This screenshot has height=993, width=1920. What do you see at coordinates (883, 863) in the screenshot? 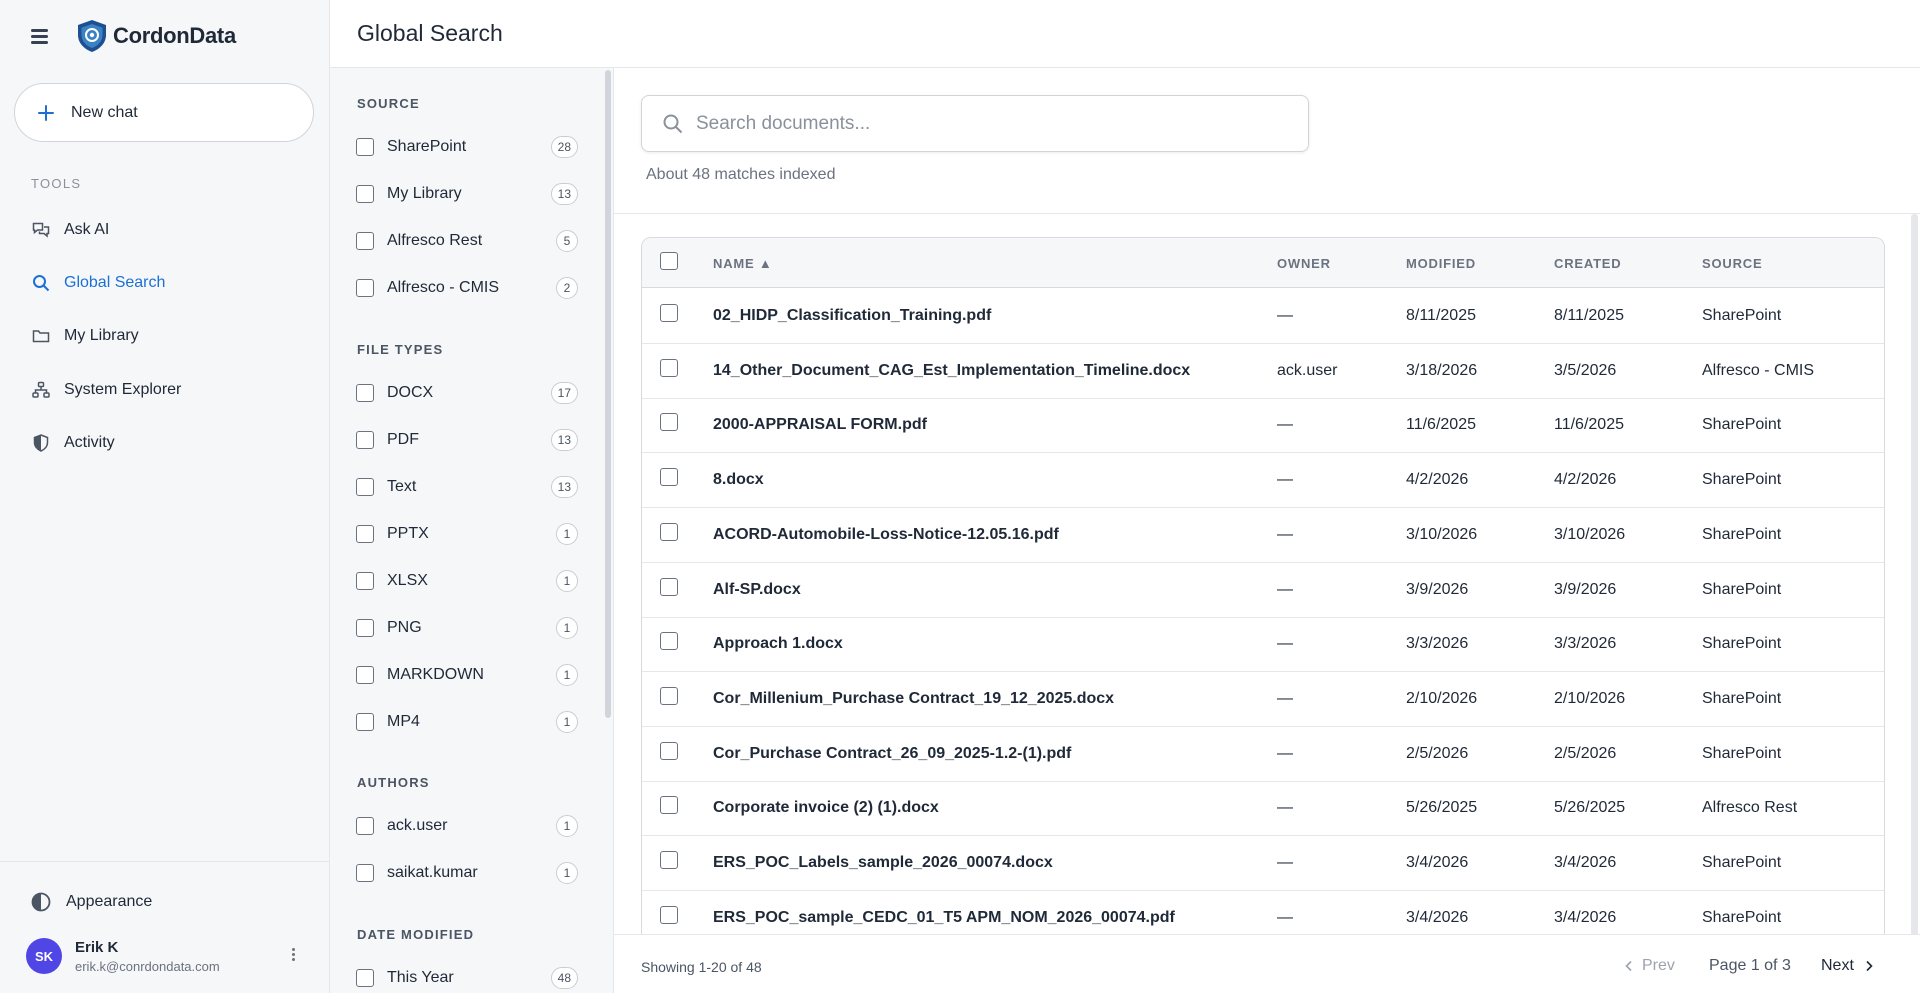
I see `cell-name: ERS_POC_Labels_sample_2026_00074.docx` at bounding box center [883, 863].